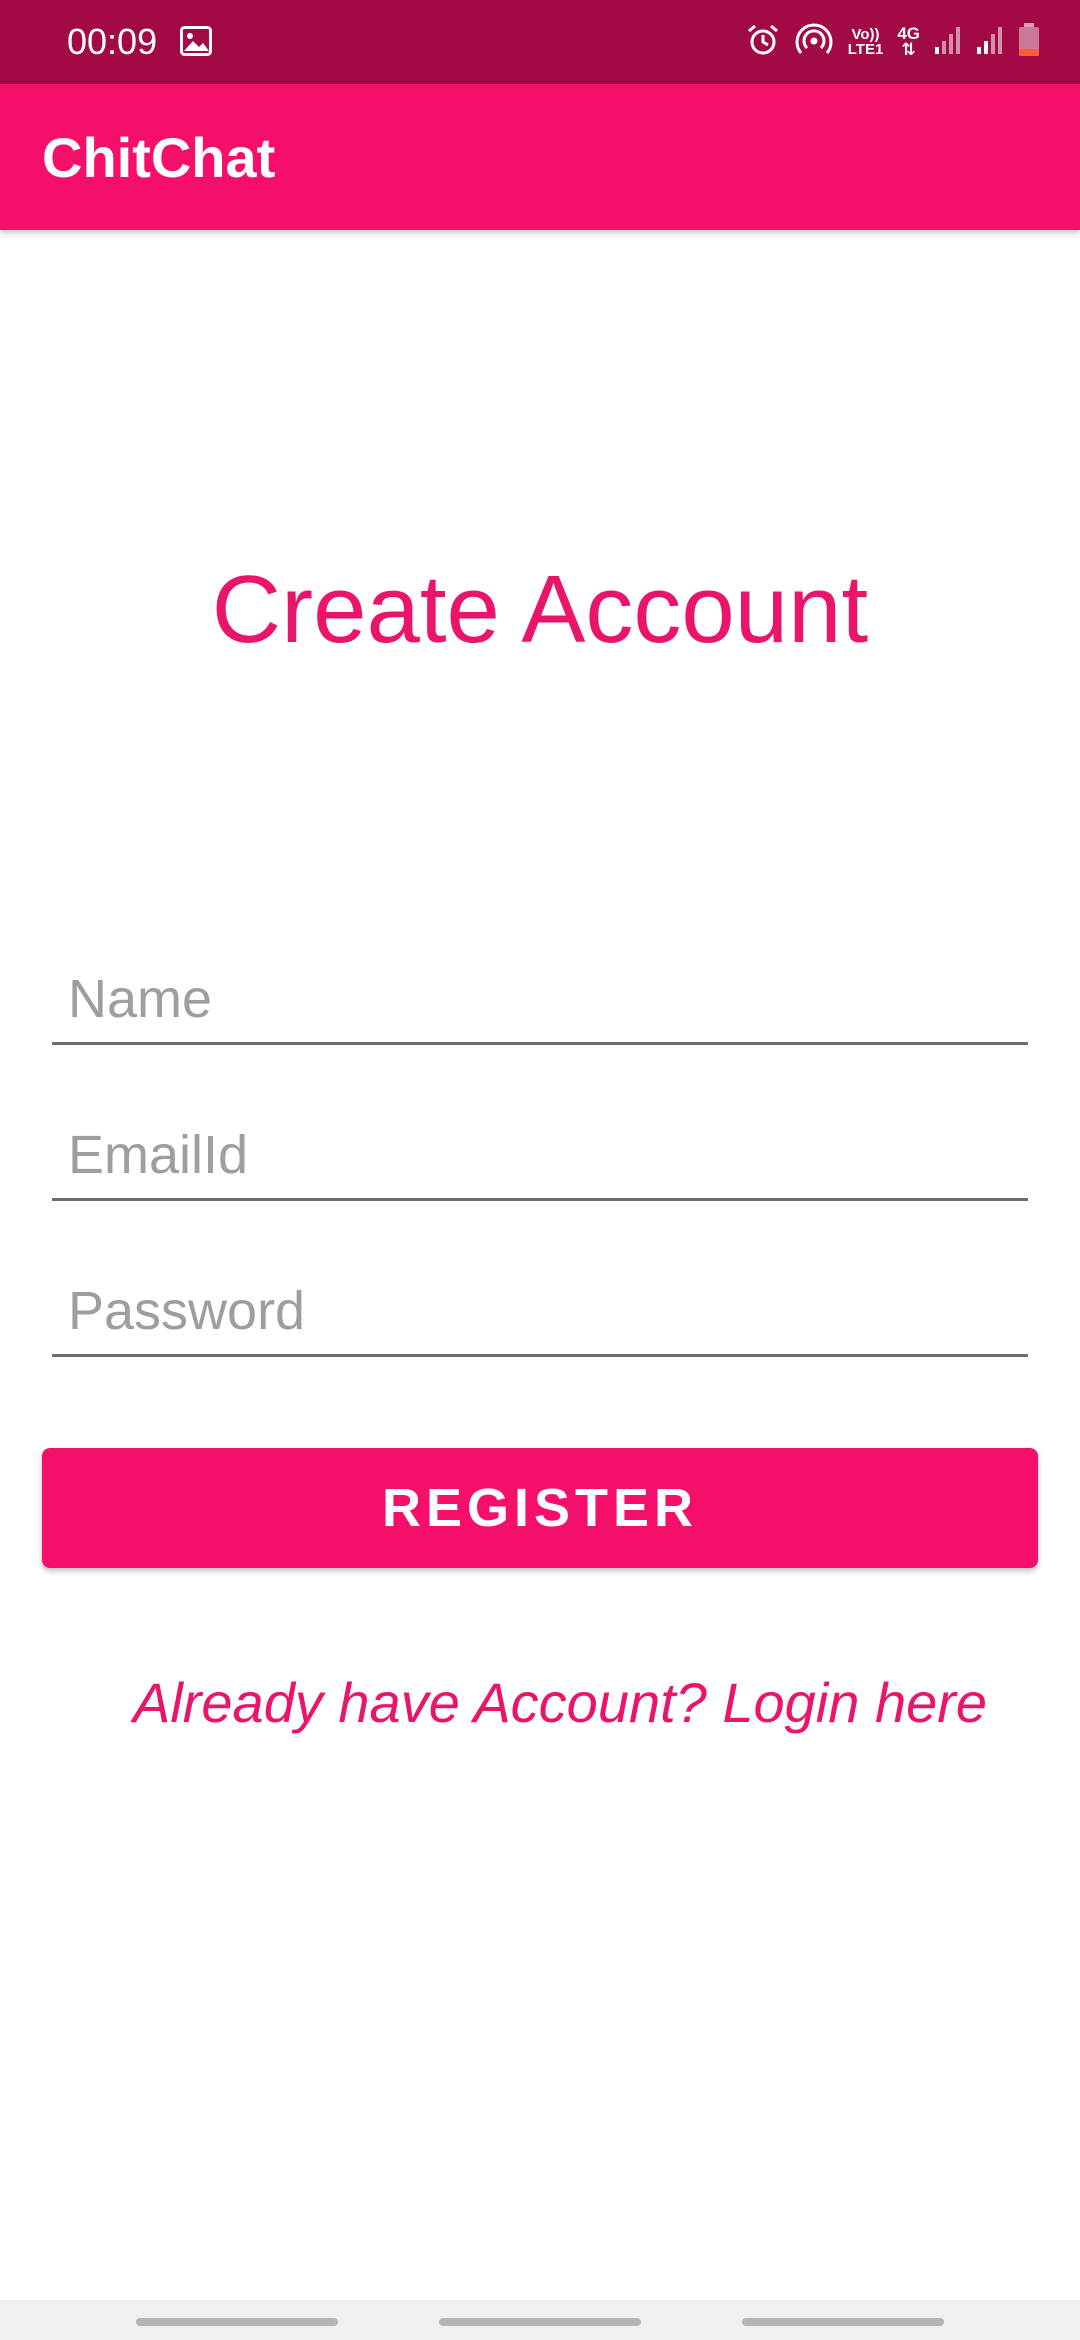 Image resolution: width=1080 pixels, height=2340 pixels. What do you see at coordinates (112, 41) in the screenshot?
I see `status-time: 00:09` at bounding box center [112, 41].